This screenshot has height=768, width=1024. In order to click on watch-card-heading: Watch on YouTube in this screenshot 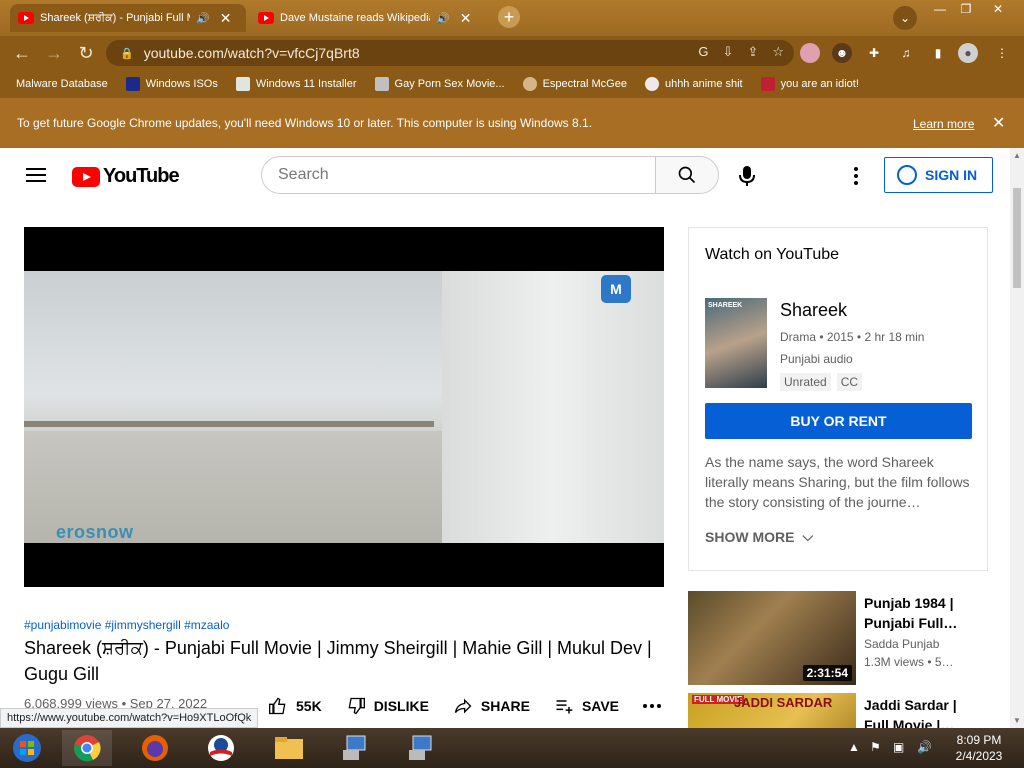, I will do `click(772, 254)`.